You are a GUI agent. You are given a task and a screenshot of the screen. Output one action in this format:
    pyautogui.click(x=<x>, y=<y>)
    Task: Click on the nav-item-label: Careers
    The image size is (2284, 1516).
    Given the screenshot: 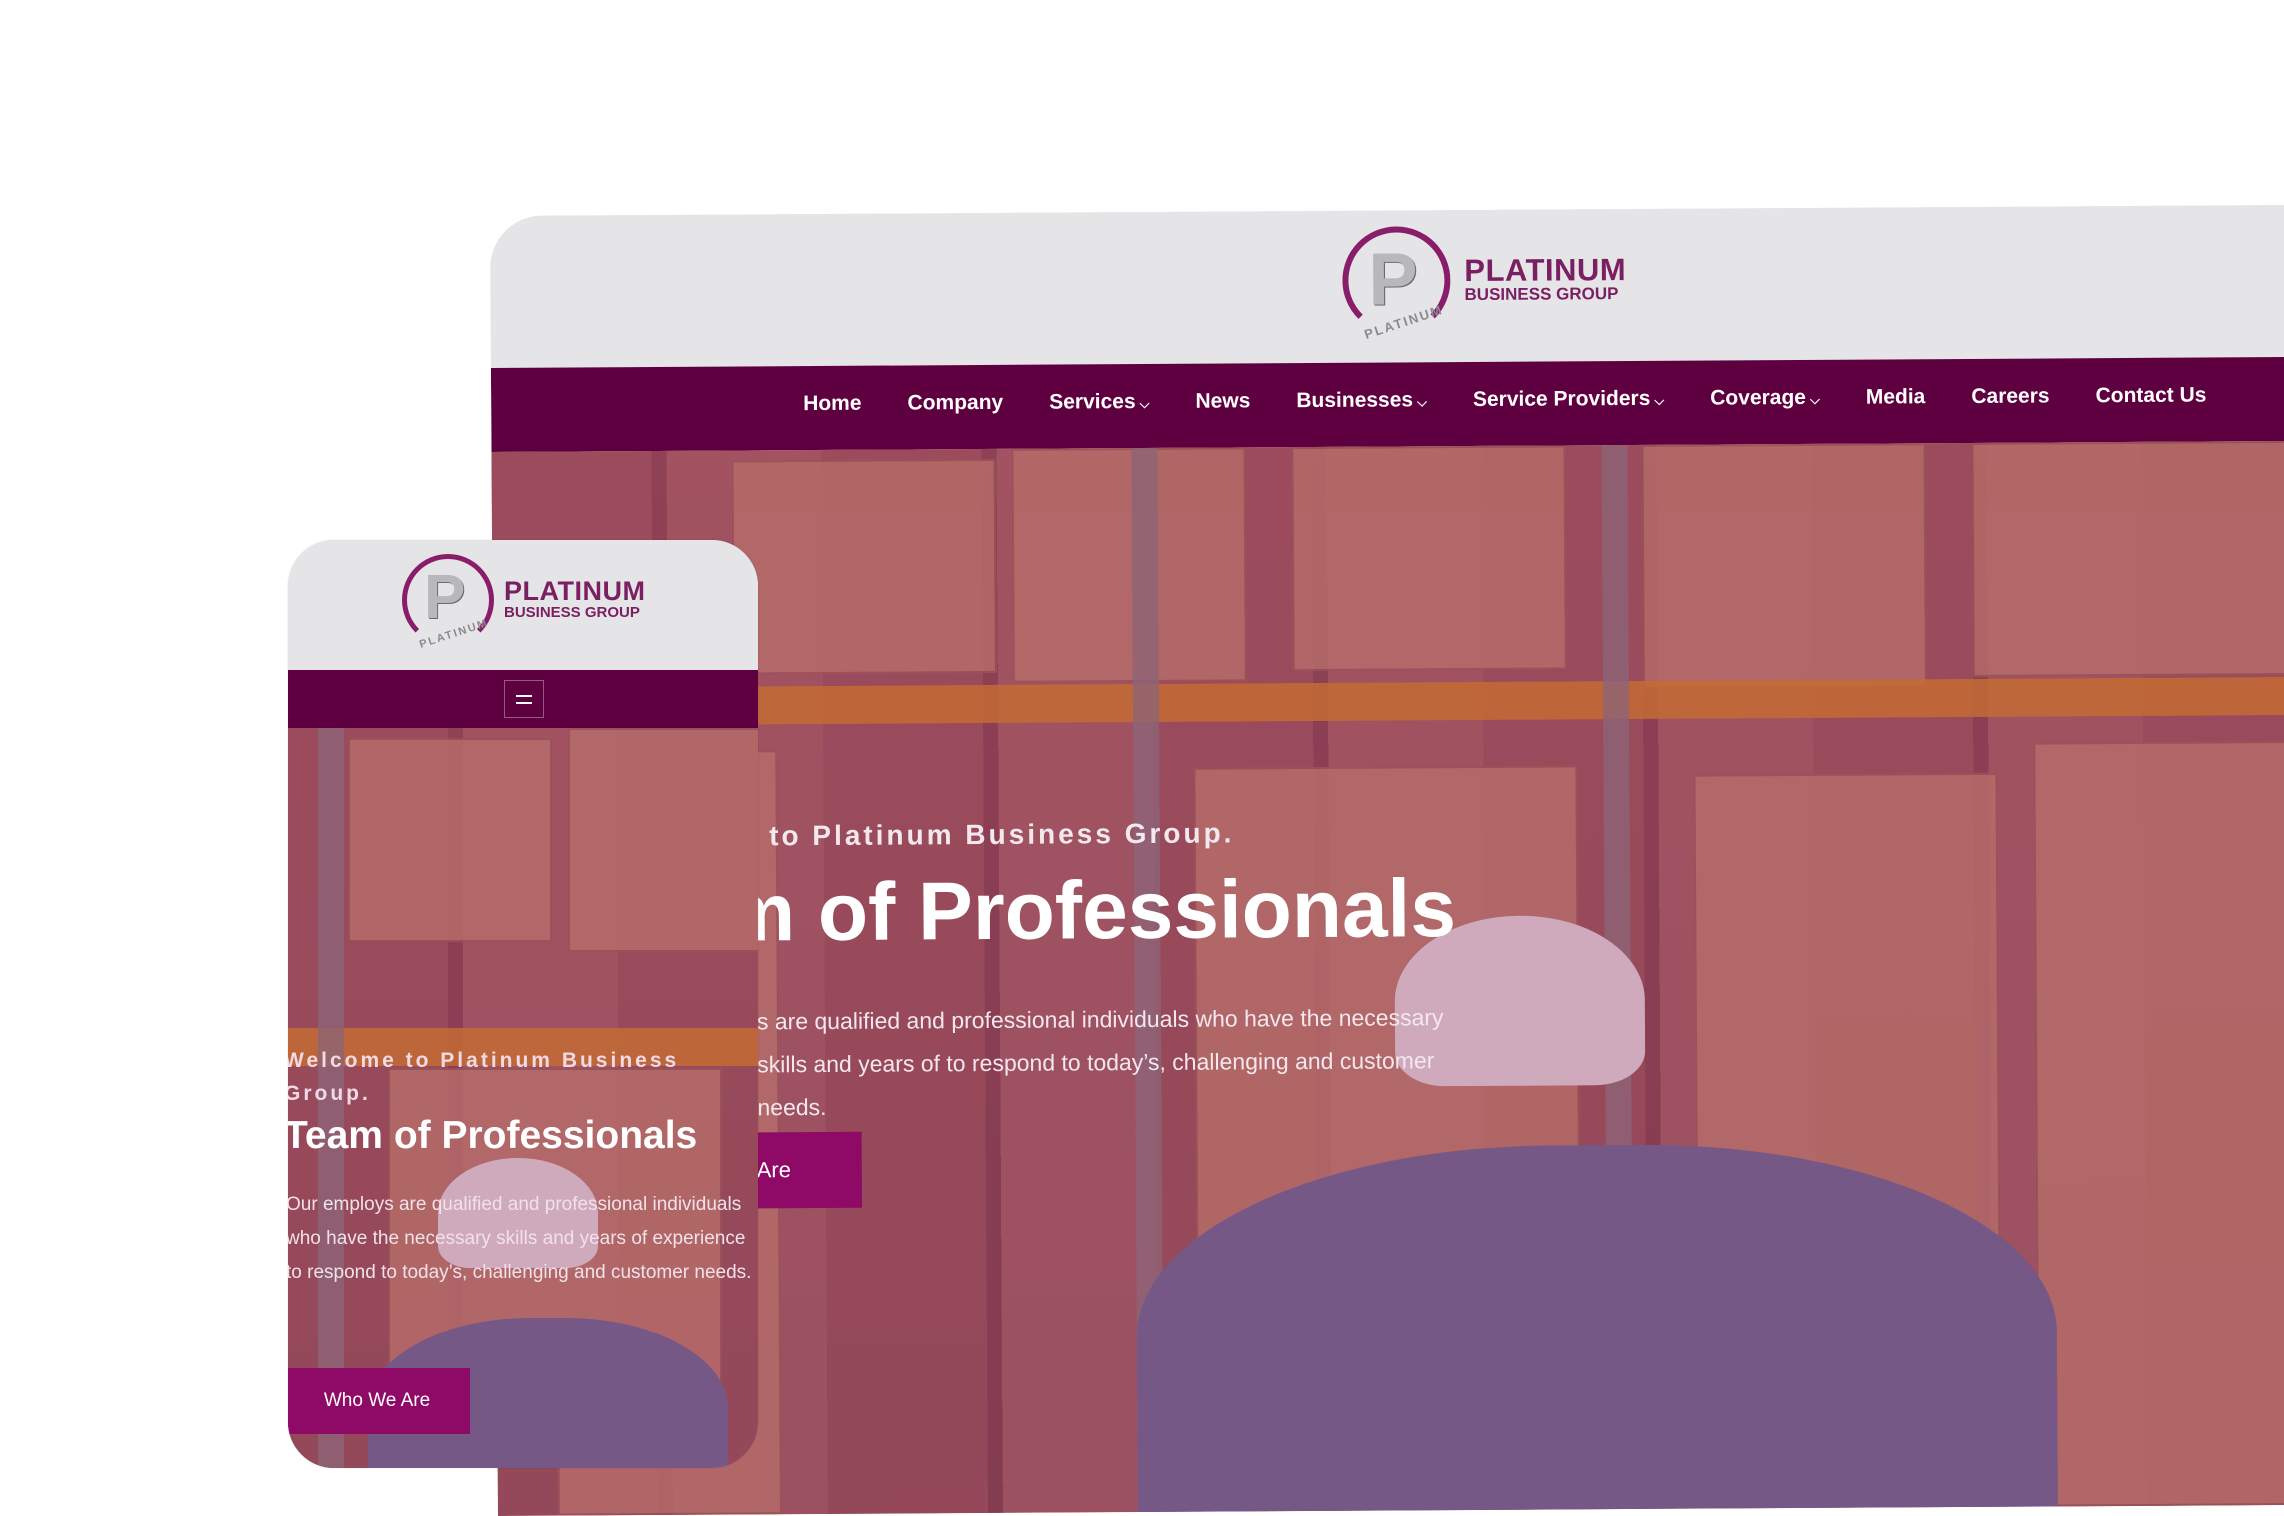 What is the action you would take?
    pyautogui.click(x=2010, y=396)
    